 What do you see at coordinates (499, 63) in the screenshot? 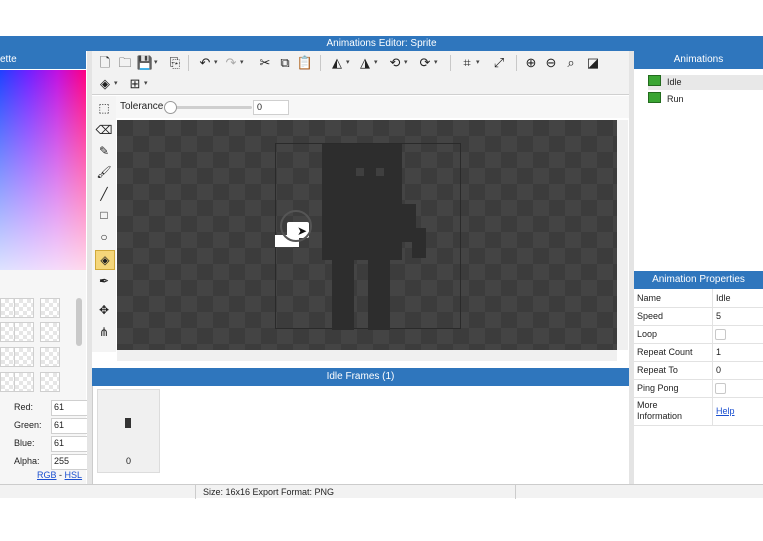
I see `resize-icon: ⤢` at bounding box center [499, 63].